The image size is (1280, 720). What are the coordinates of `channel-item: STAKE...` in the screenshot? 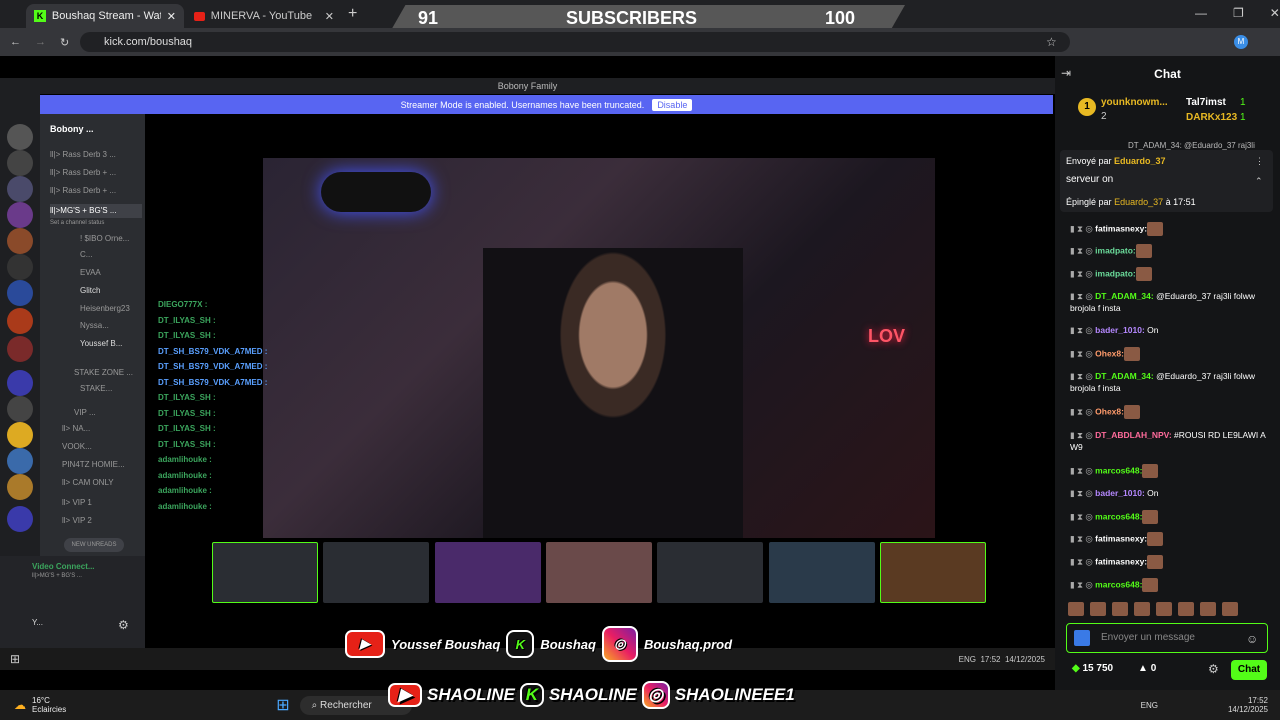 It's located at (108, 389).